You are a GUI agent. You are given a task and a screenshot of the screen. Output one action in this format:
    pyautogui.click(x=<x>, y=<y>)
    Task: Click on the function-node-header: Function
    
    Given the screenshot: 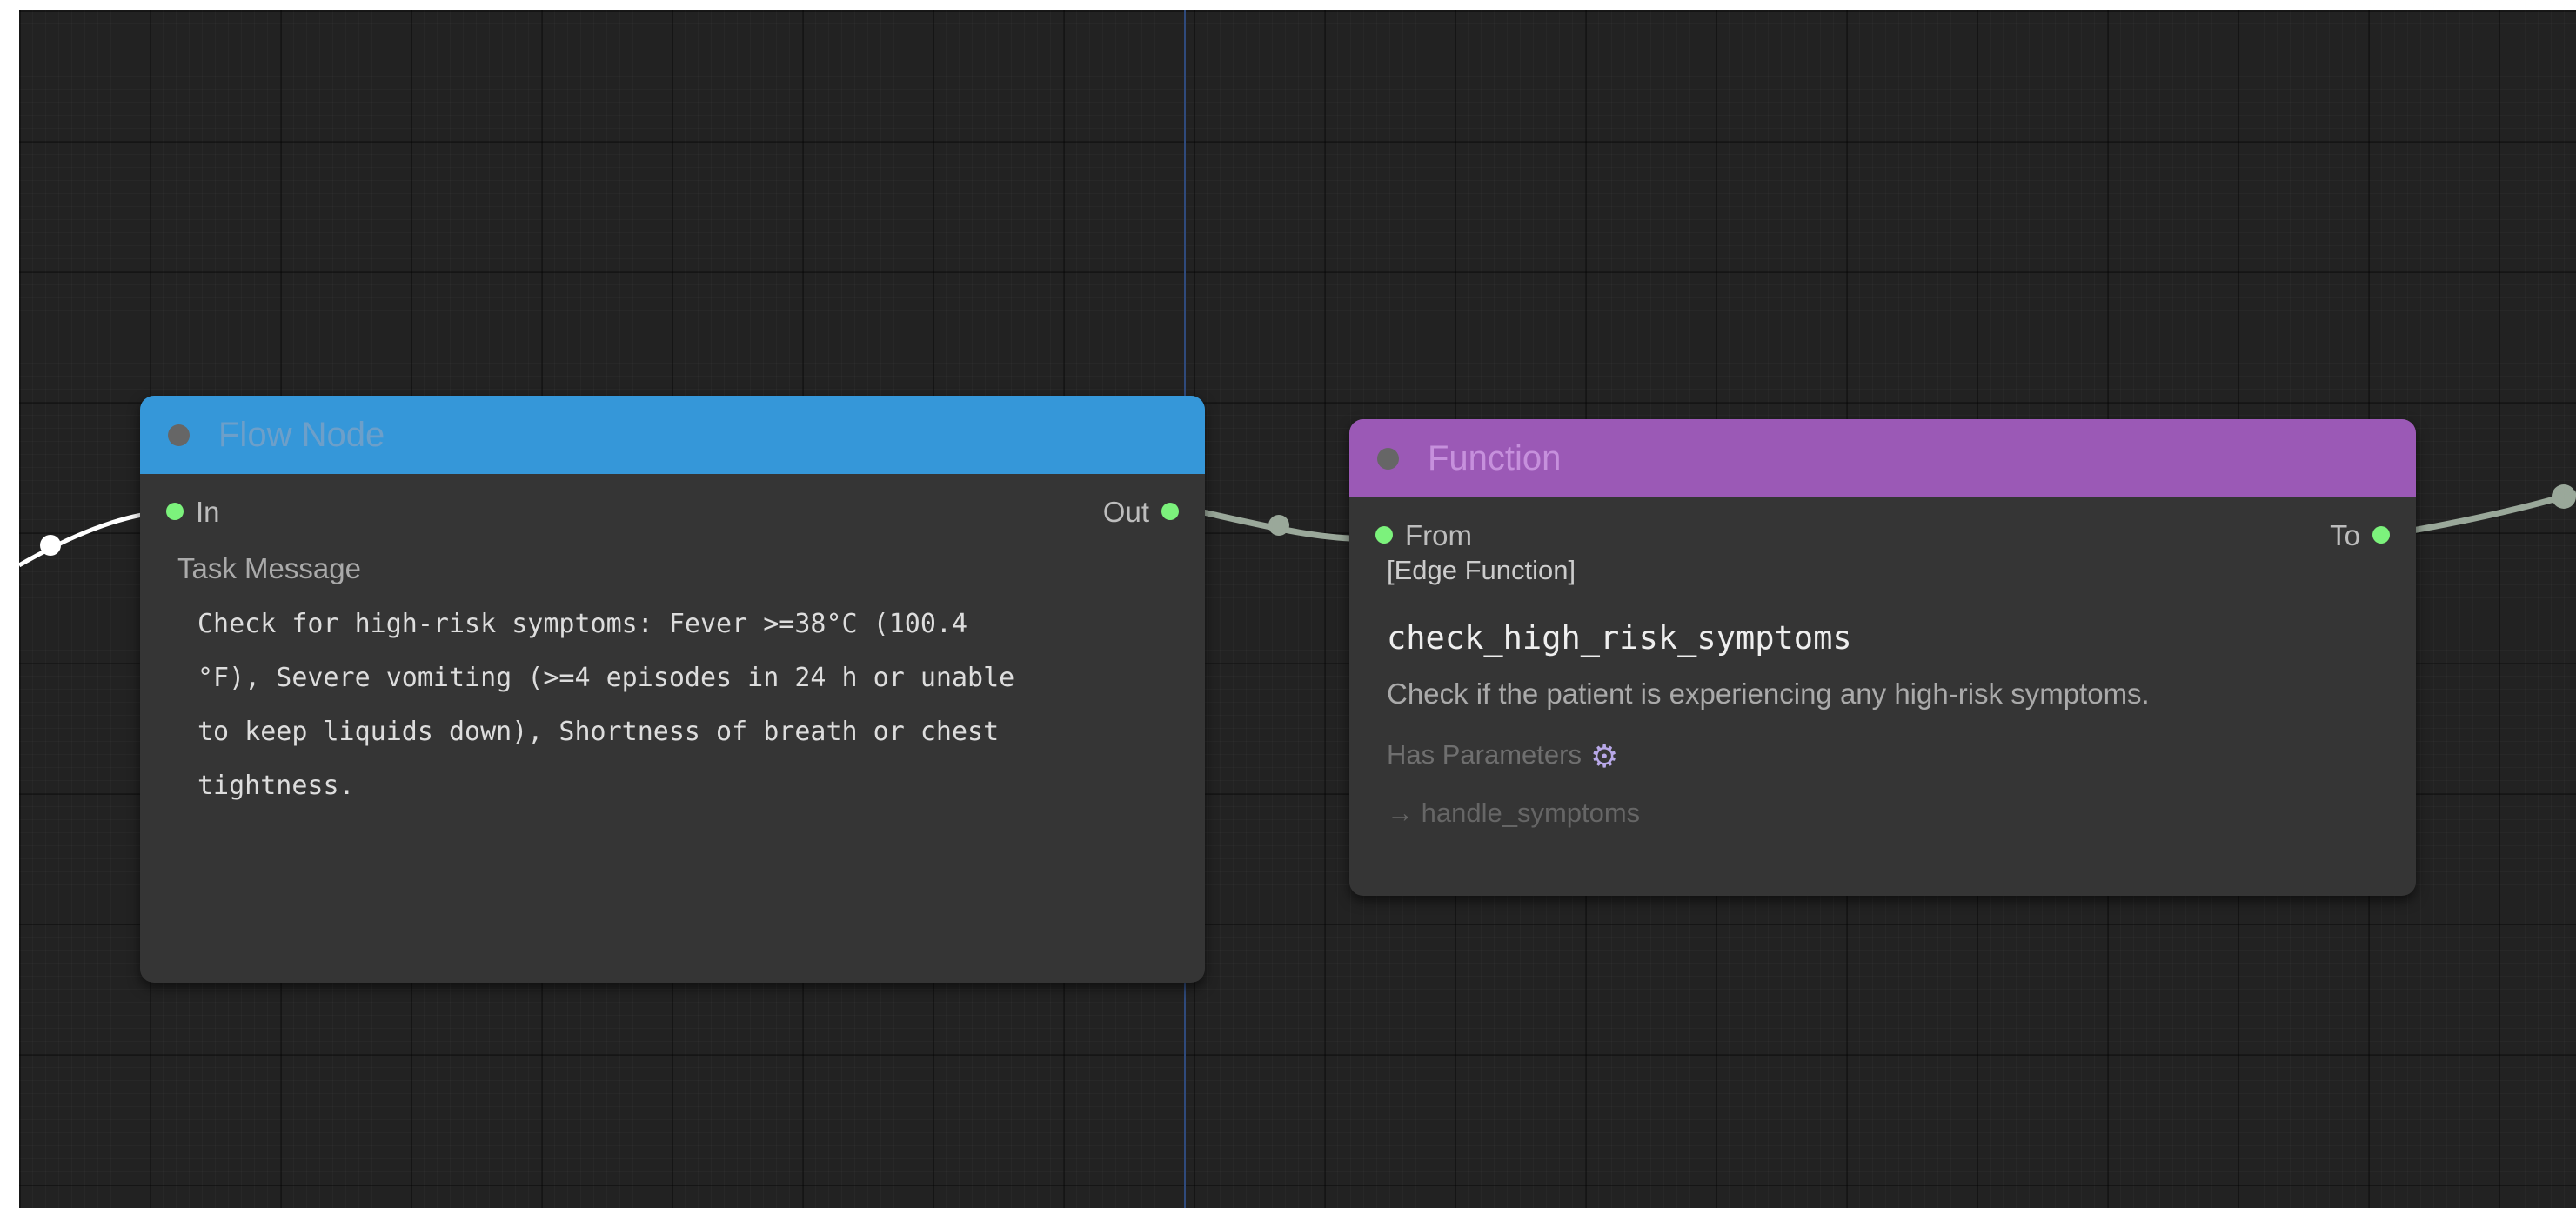 What is the action you would take?
    pyautogui.click(x=1882, y=458)
    